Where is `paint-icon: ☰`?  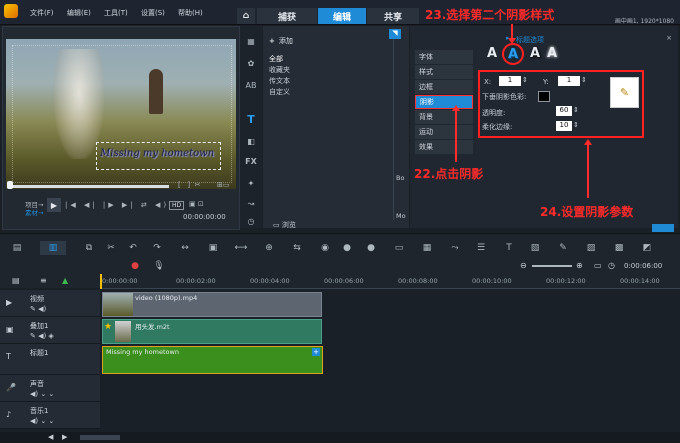 paint-icon: ☰ is located at coordinates (481, 248).